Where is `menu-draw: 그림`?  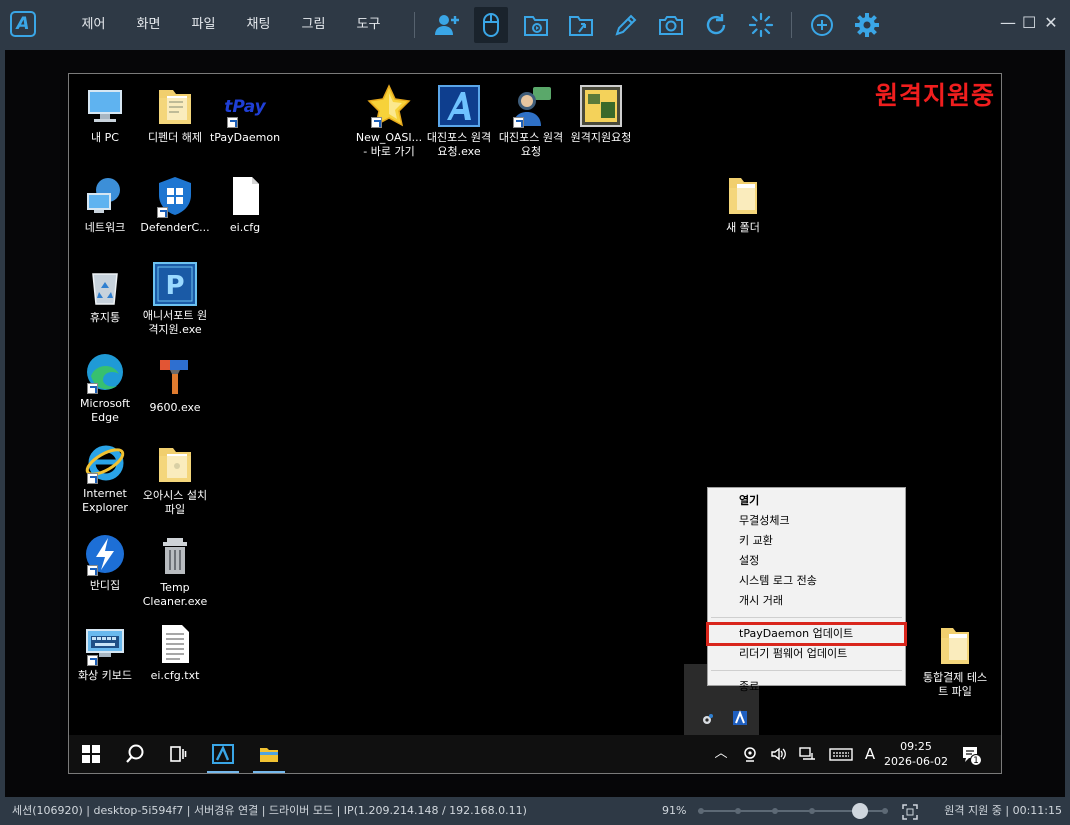 menu-draw: 그림 is located at coordinates (313, 25).